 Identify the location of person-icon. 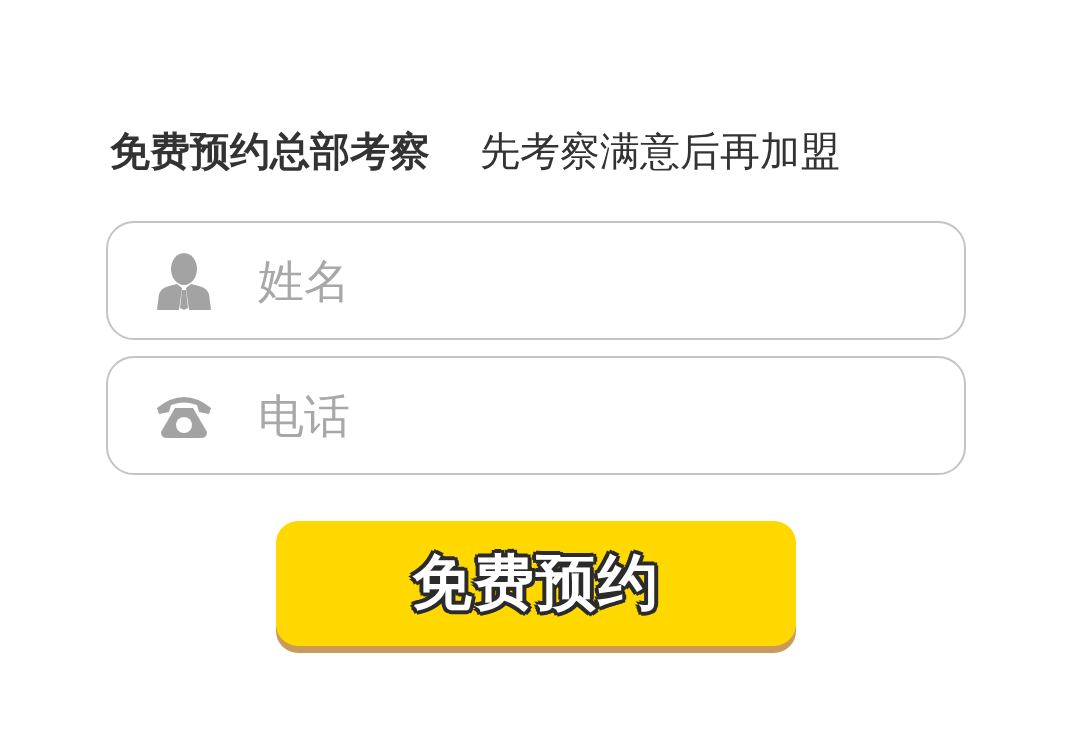
(184, 280).